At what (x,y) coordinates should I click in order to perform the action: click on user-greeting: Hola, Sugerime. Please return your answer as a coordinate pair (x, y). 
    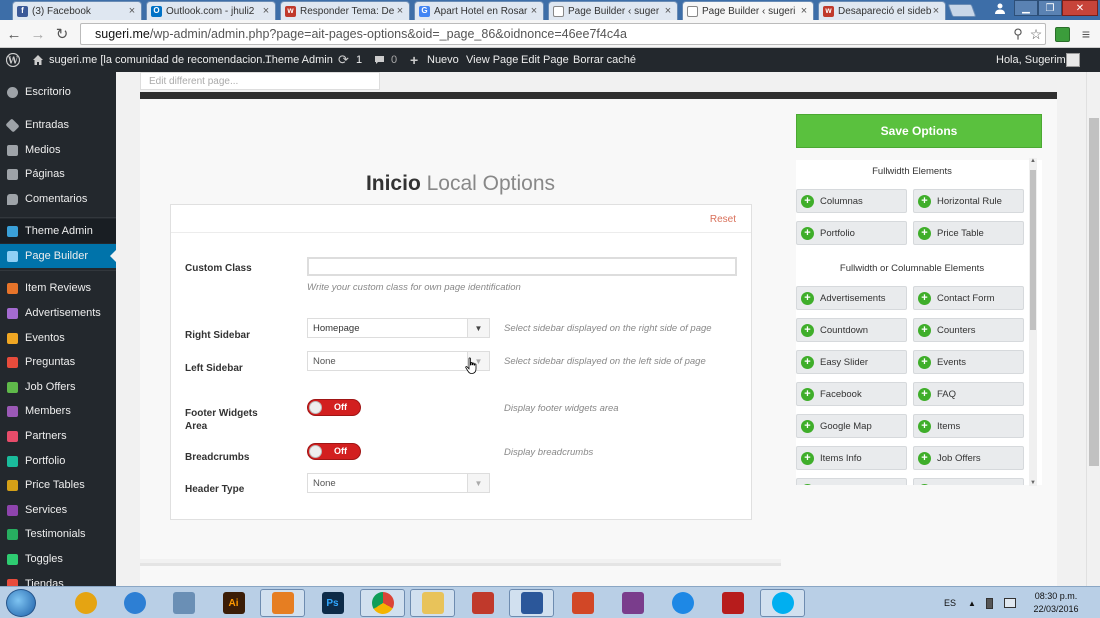
    Looking at the image, I should click on (1034, 60).